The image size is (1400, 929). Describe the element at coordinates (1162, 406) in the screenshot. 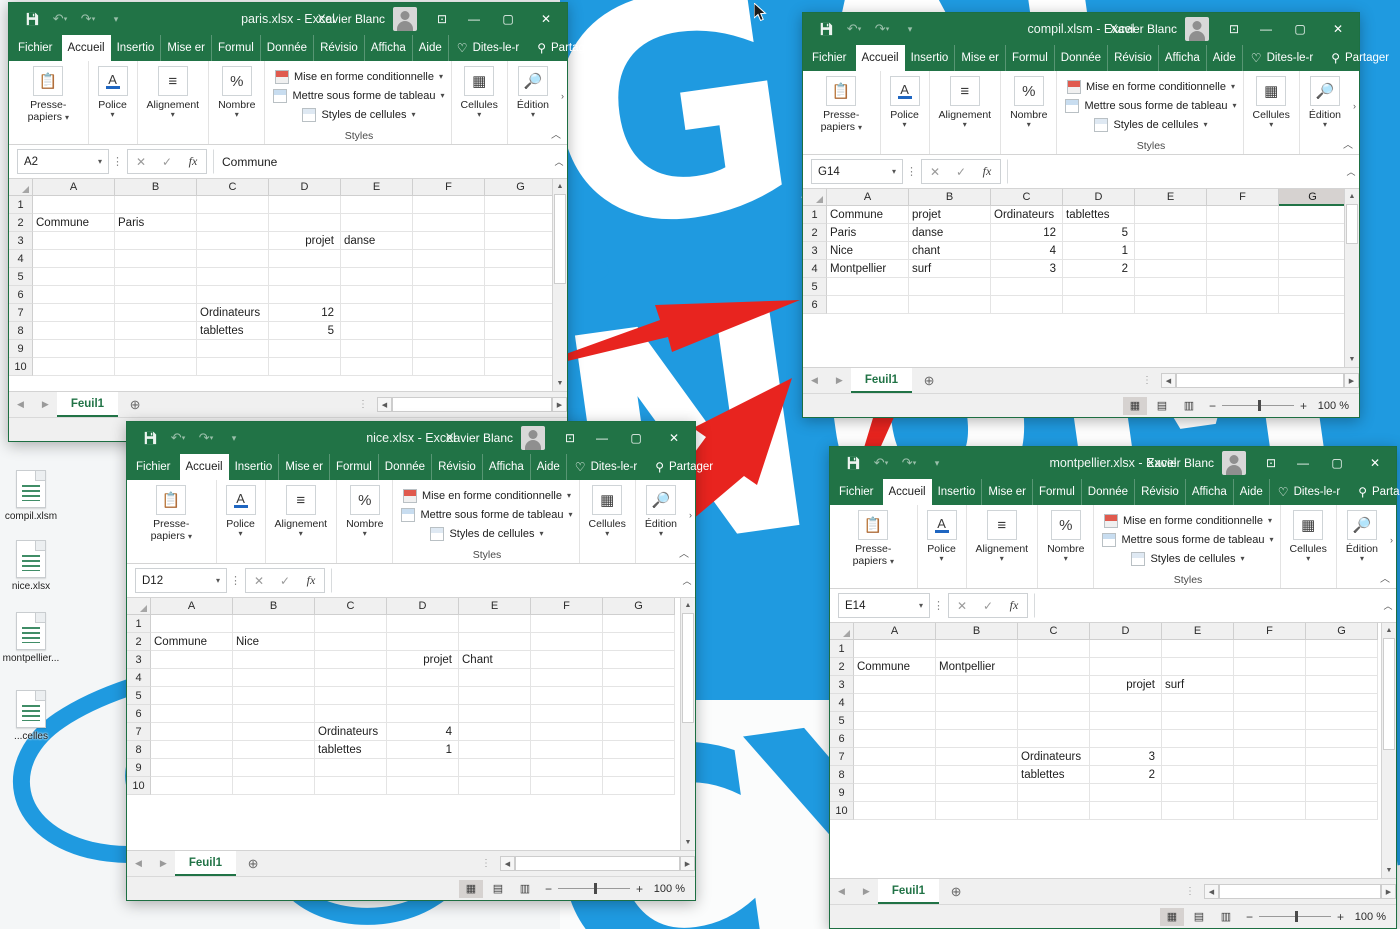

I see `page-layout-view-icon: ▤` at that location.